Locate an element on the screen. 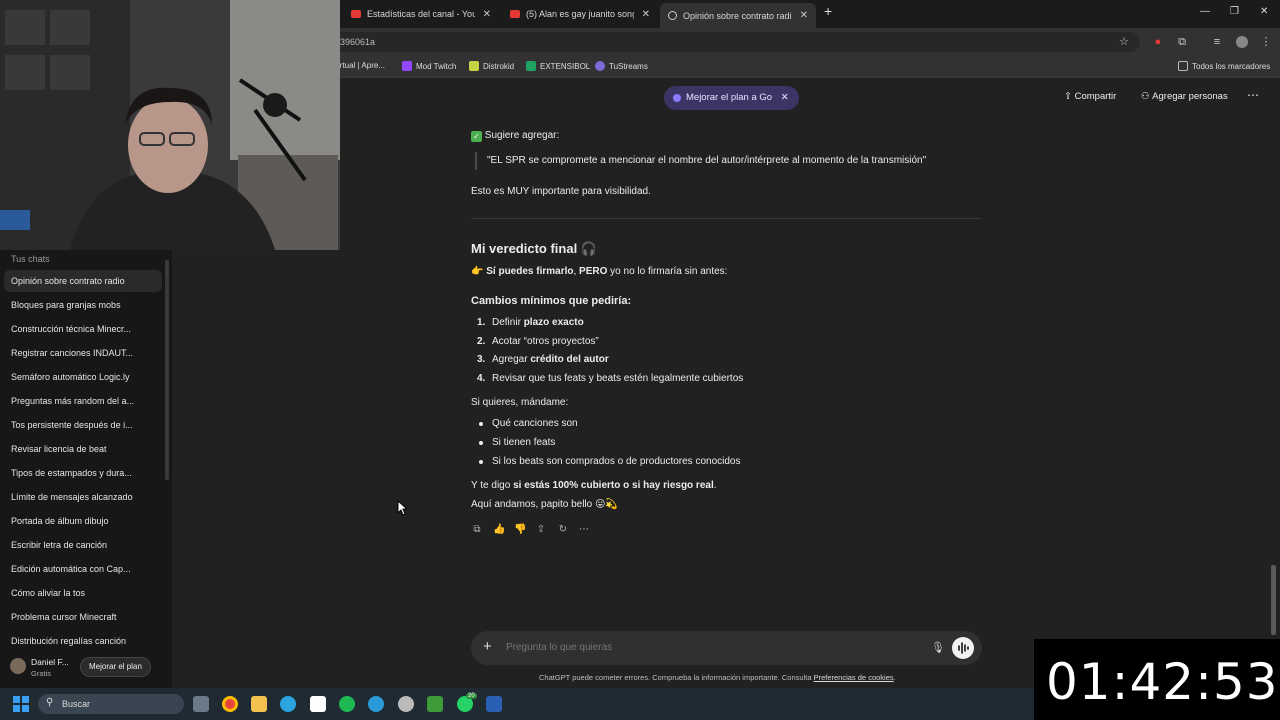 This screenshot has width=1280, height=720. cookie-preferences-link: Preferencias de cookies is located at coordinates (854, 677).